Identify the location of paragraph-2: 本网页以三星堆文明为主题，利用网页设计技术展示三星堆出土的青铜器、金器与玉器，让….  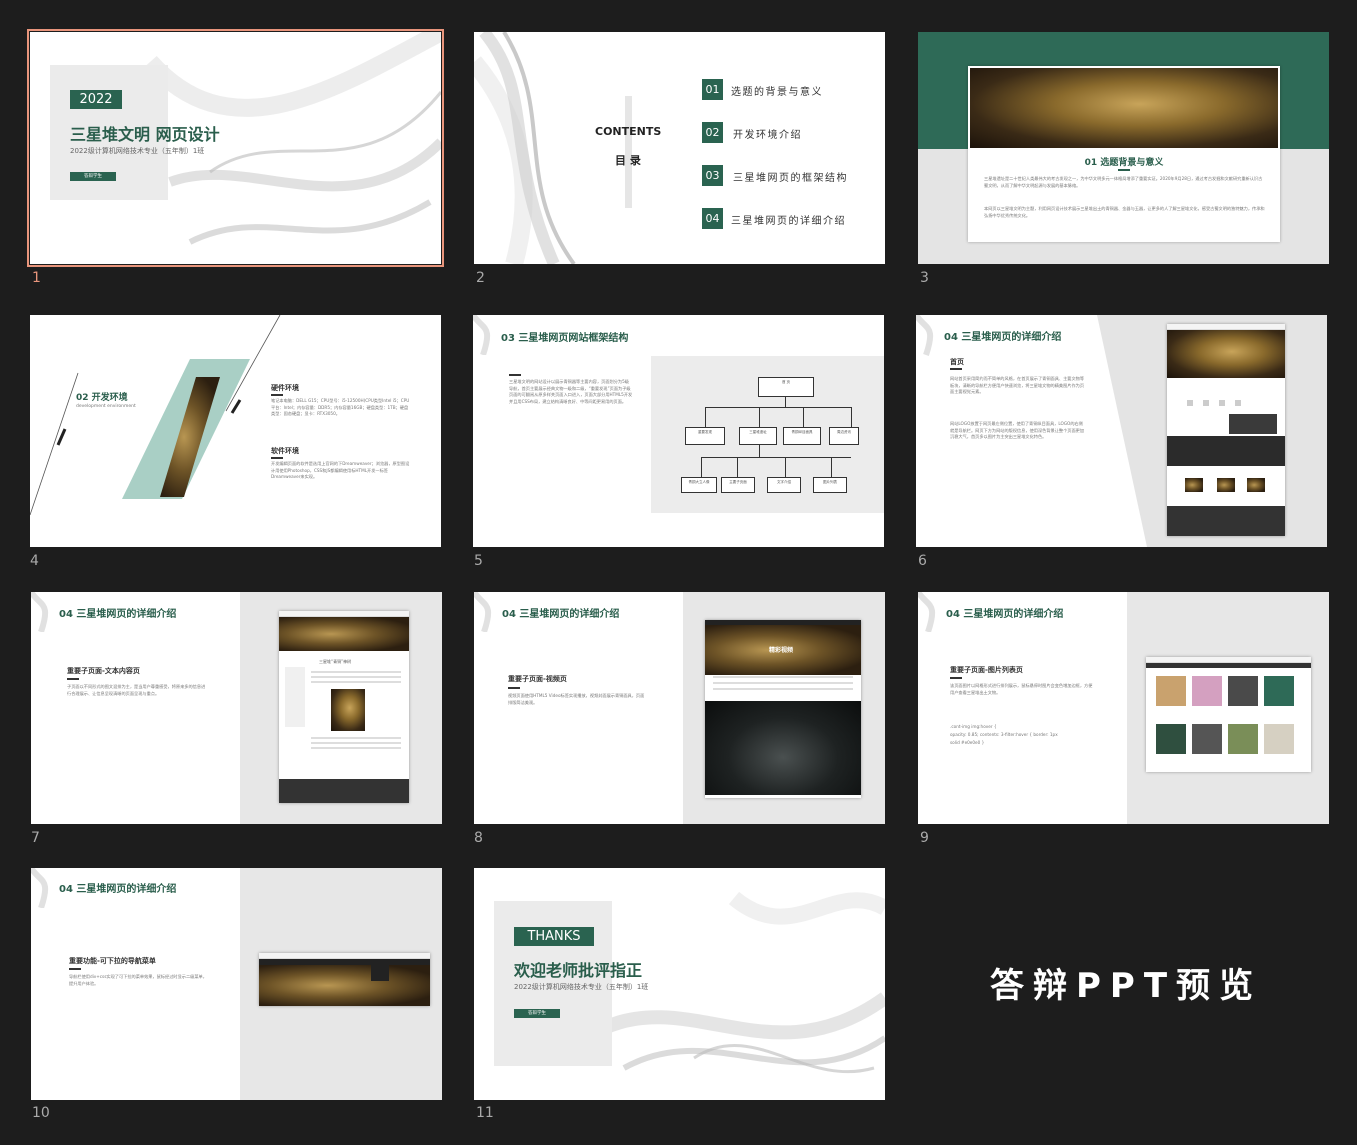
(1124, 212).